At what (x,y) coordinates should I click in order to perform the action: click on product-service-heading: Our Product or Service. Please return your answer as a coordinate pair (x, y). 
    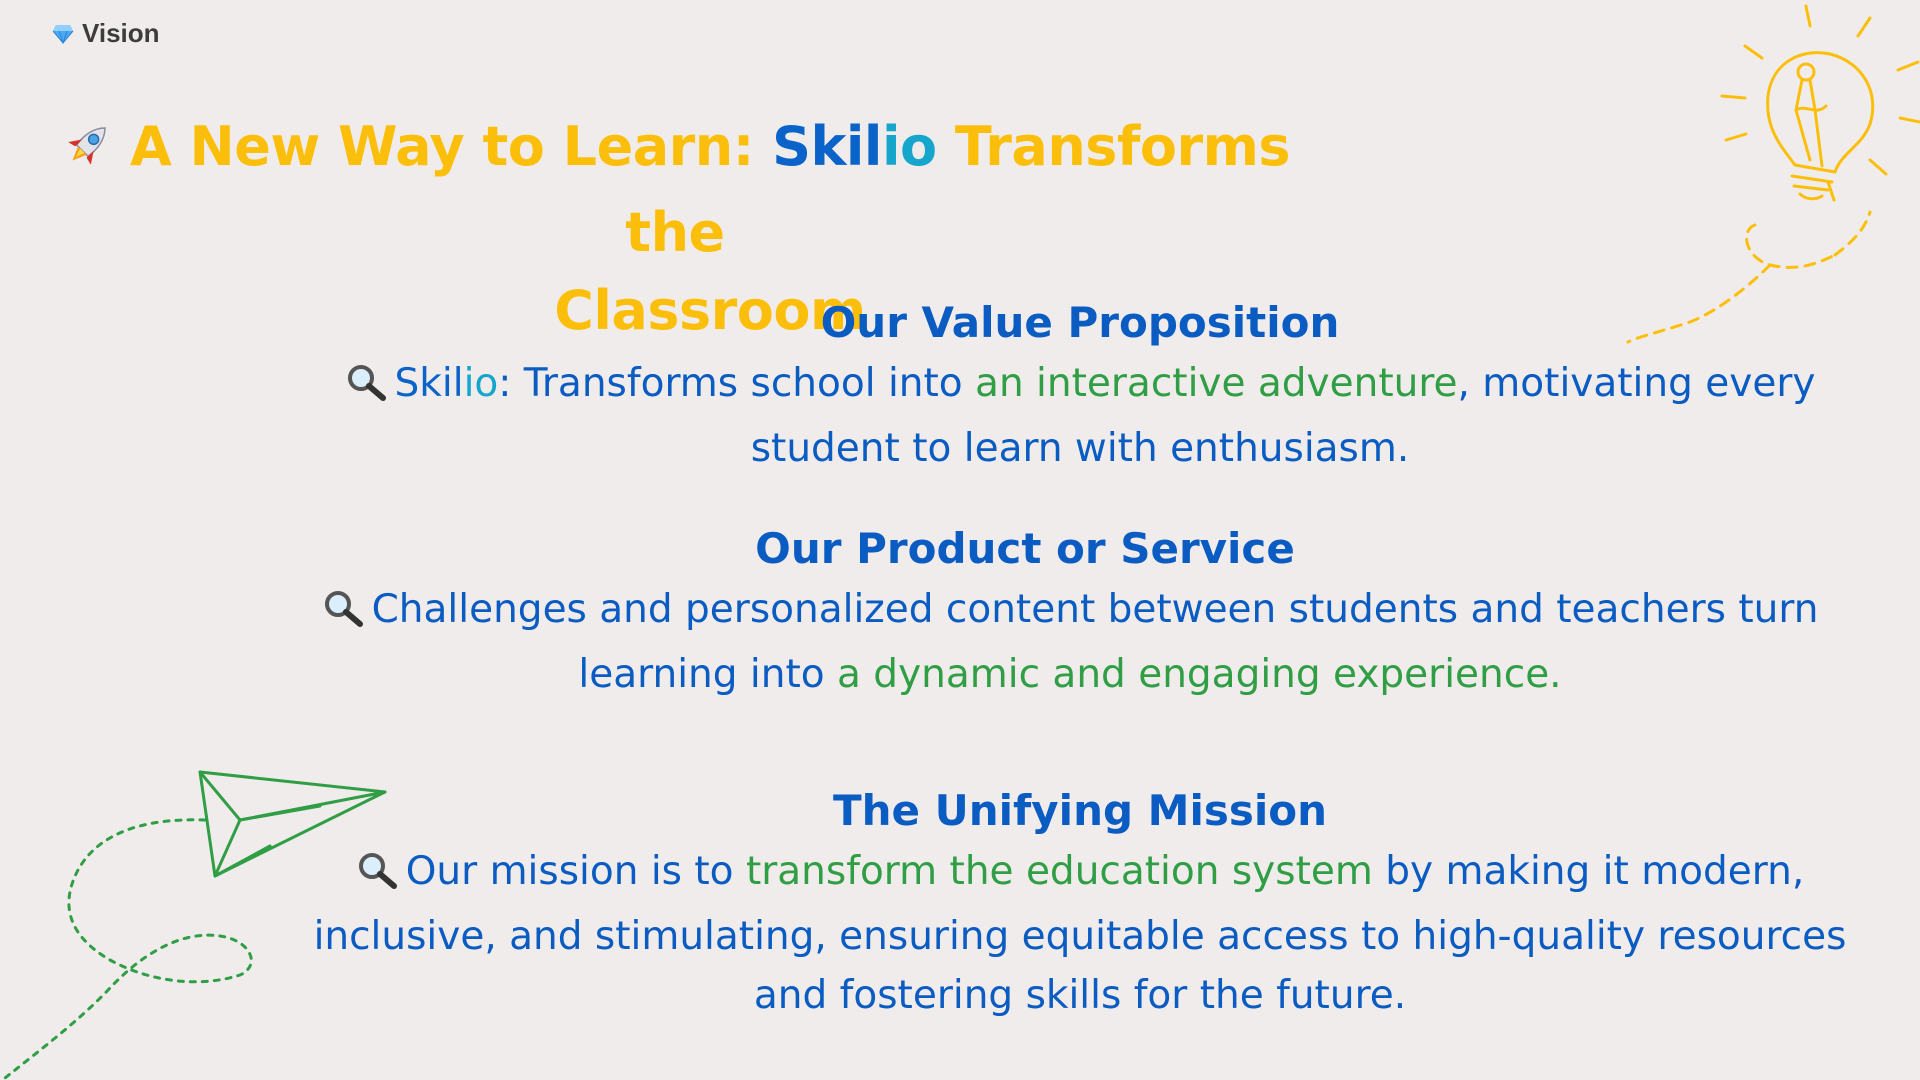
    Looking at the image, I should click on (1025, 548).